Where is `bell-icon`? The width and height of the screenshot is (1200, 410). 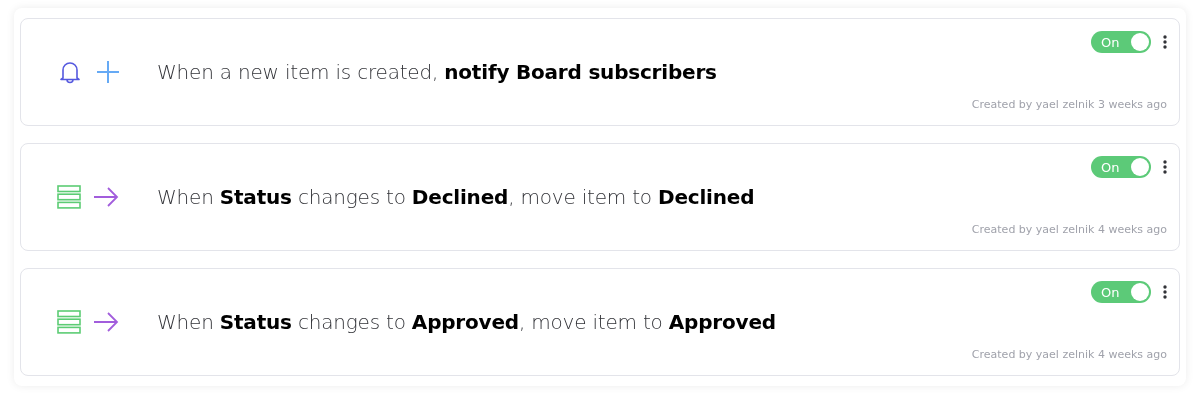
bell-icon is located at coordinates (70, 72).